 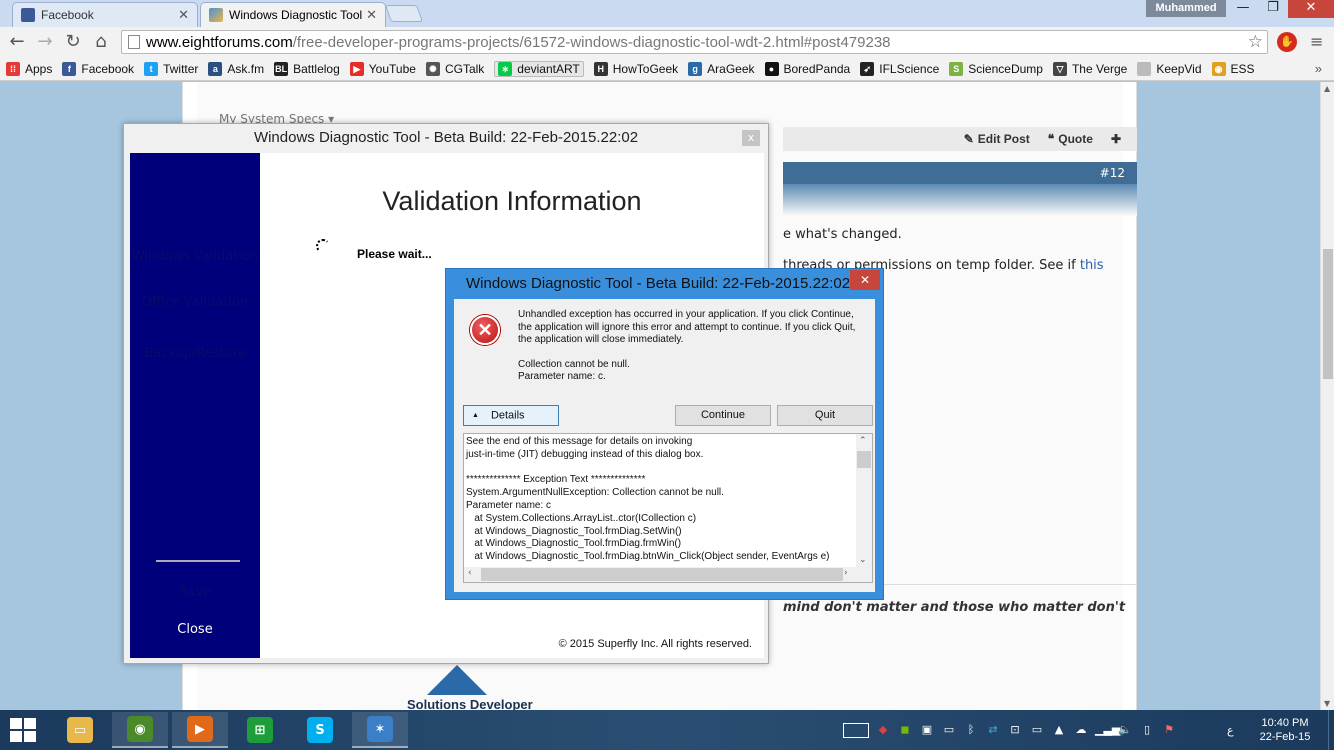 What do you see at coordinates (996, 68) in the screenshot?
I see `bookmark-sciencedump: S ScienceDump` at bounding box center [996, 68].